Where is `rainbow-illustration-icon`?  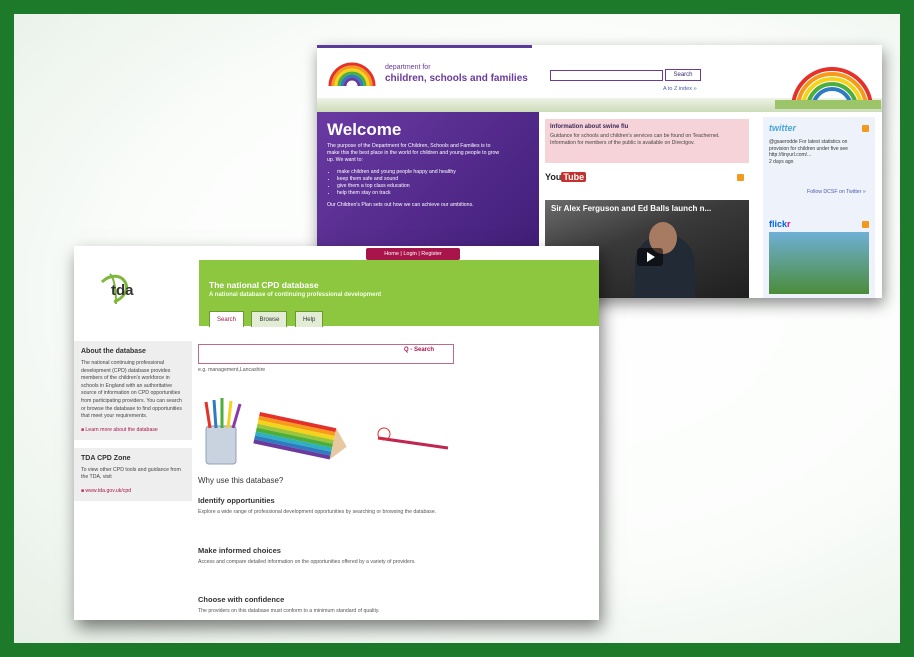 rainbow-illustration-icon is located at coordinates (828, 88).